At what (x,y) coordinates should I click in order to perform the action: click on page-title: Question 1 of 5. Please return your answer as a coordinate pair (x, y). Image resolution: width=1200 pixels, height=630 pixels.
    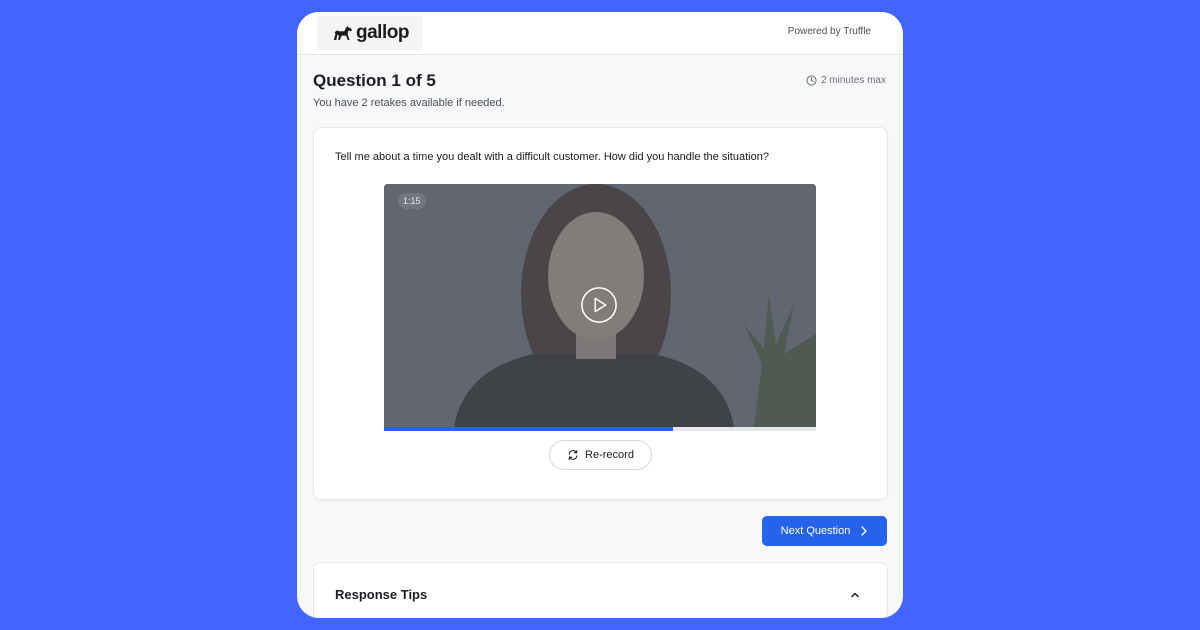
    Looking at the image, I should click on (374, 80).